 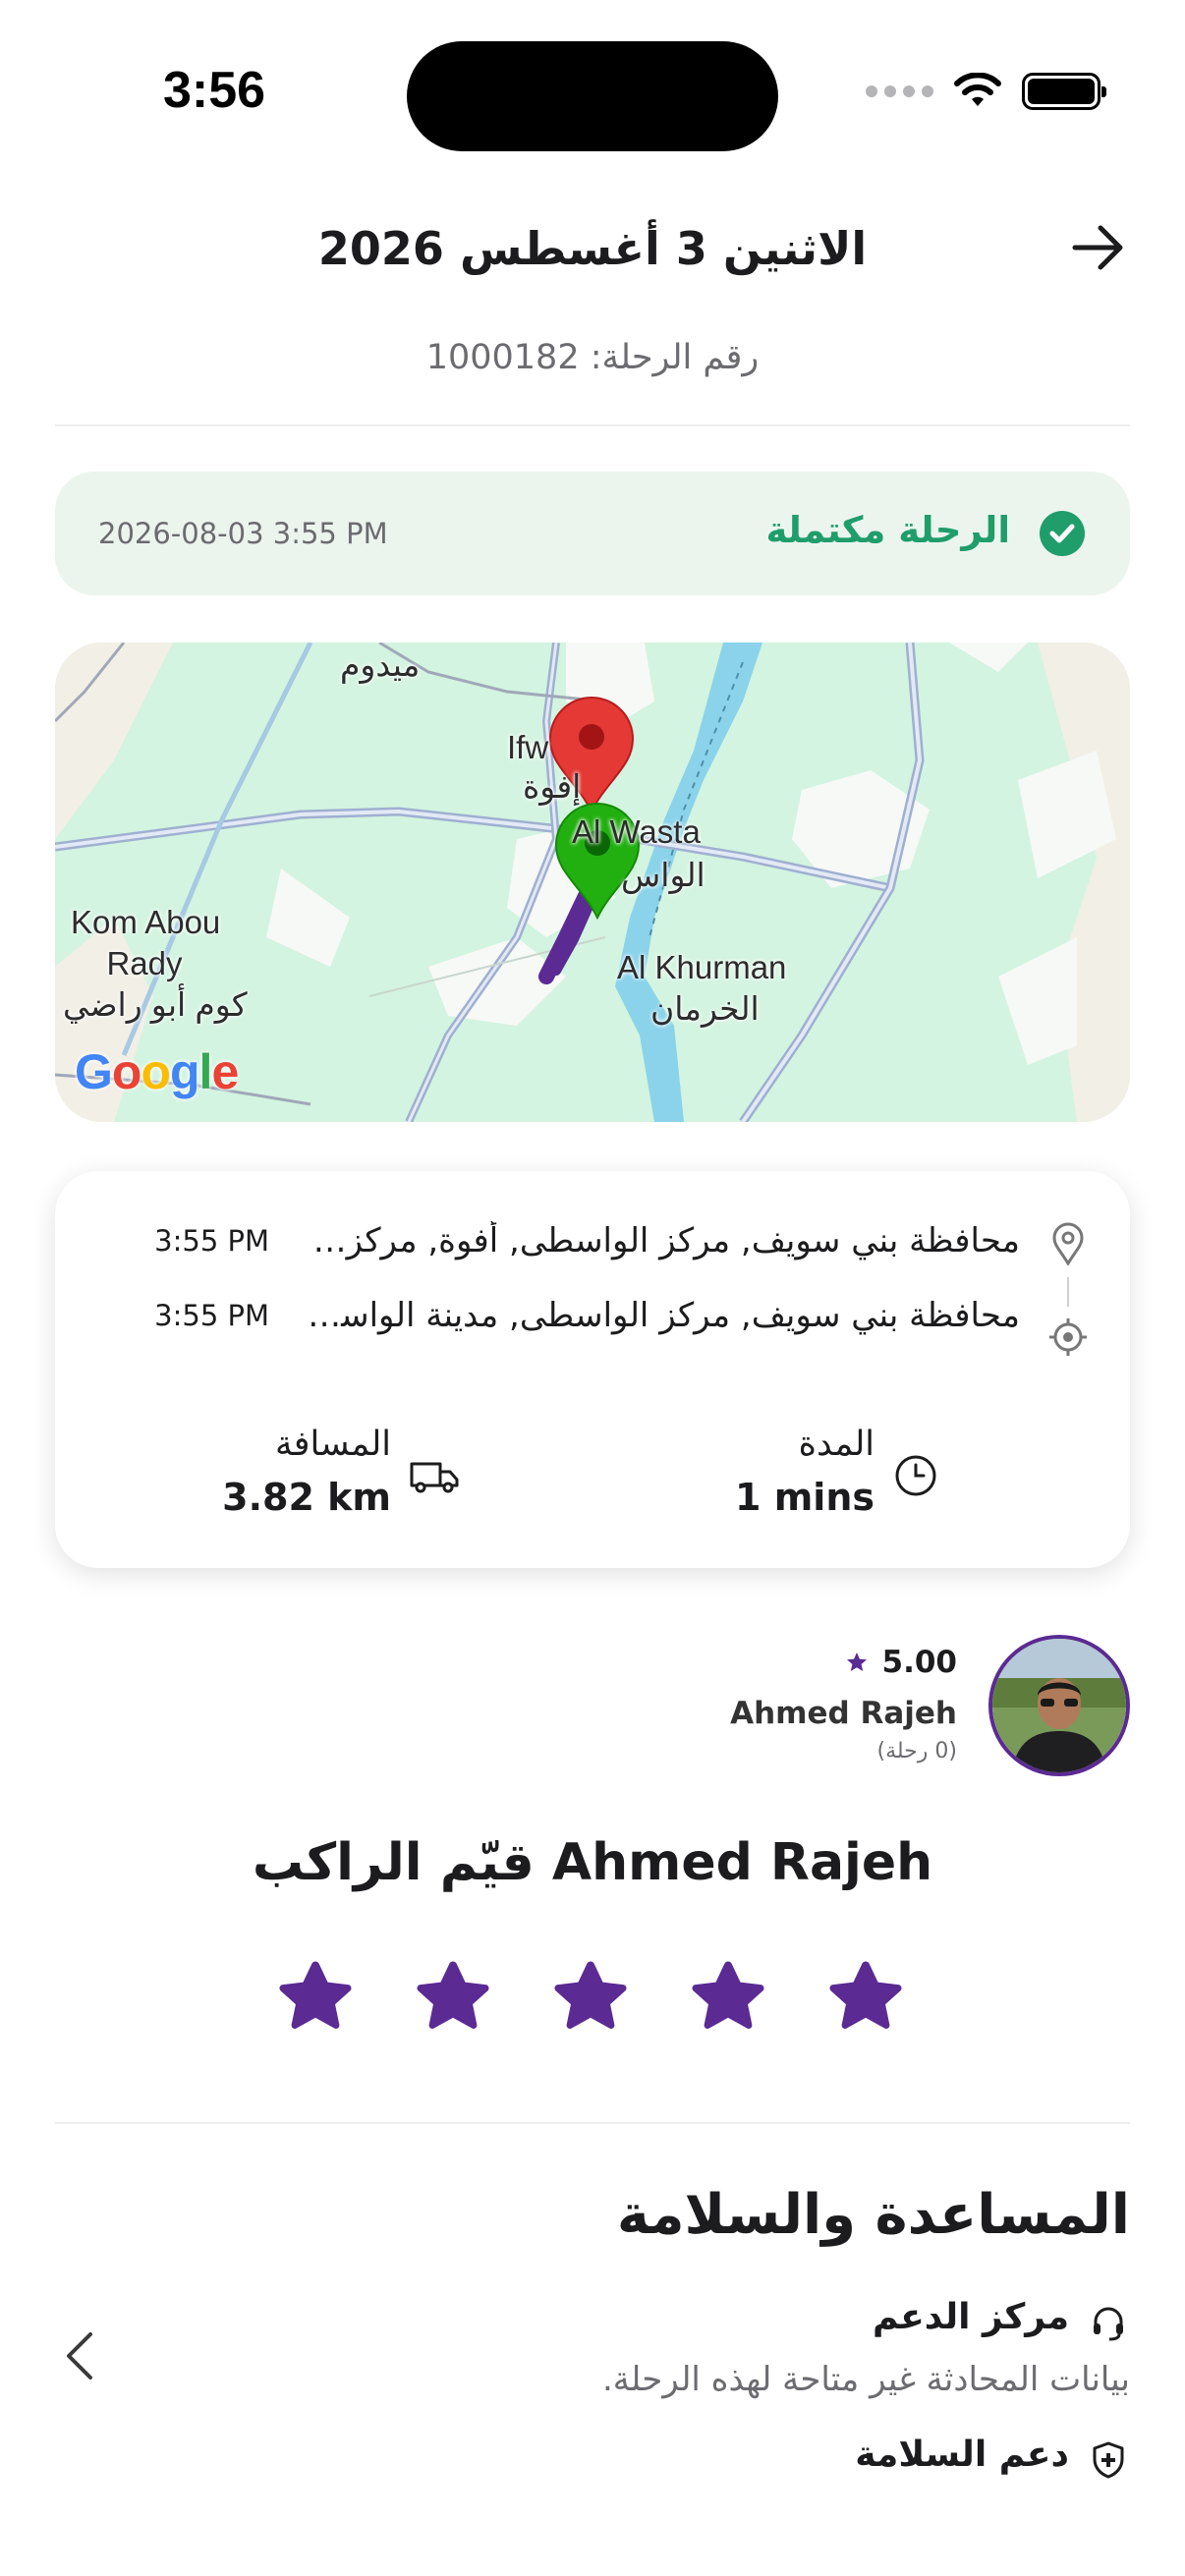 I want to click on map-label-meidoum: ميدوم, so click(x=381, y=664).